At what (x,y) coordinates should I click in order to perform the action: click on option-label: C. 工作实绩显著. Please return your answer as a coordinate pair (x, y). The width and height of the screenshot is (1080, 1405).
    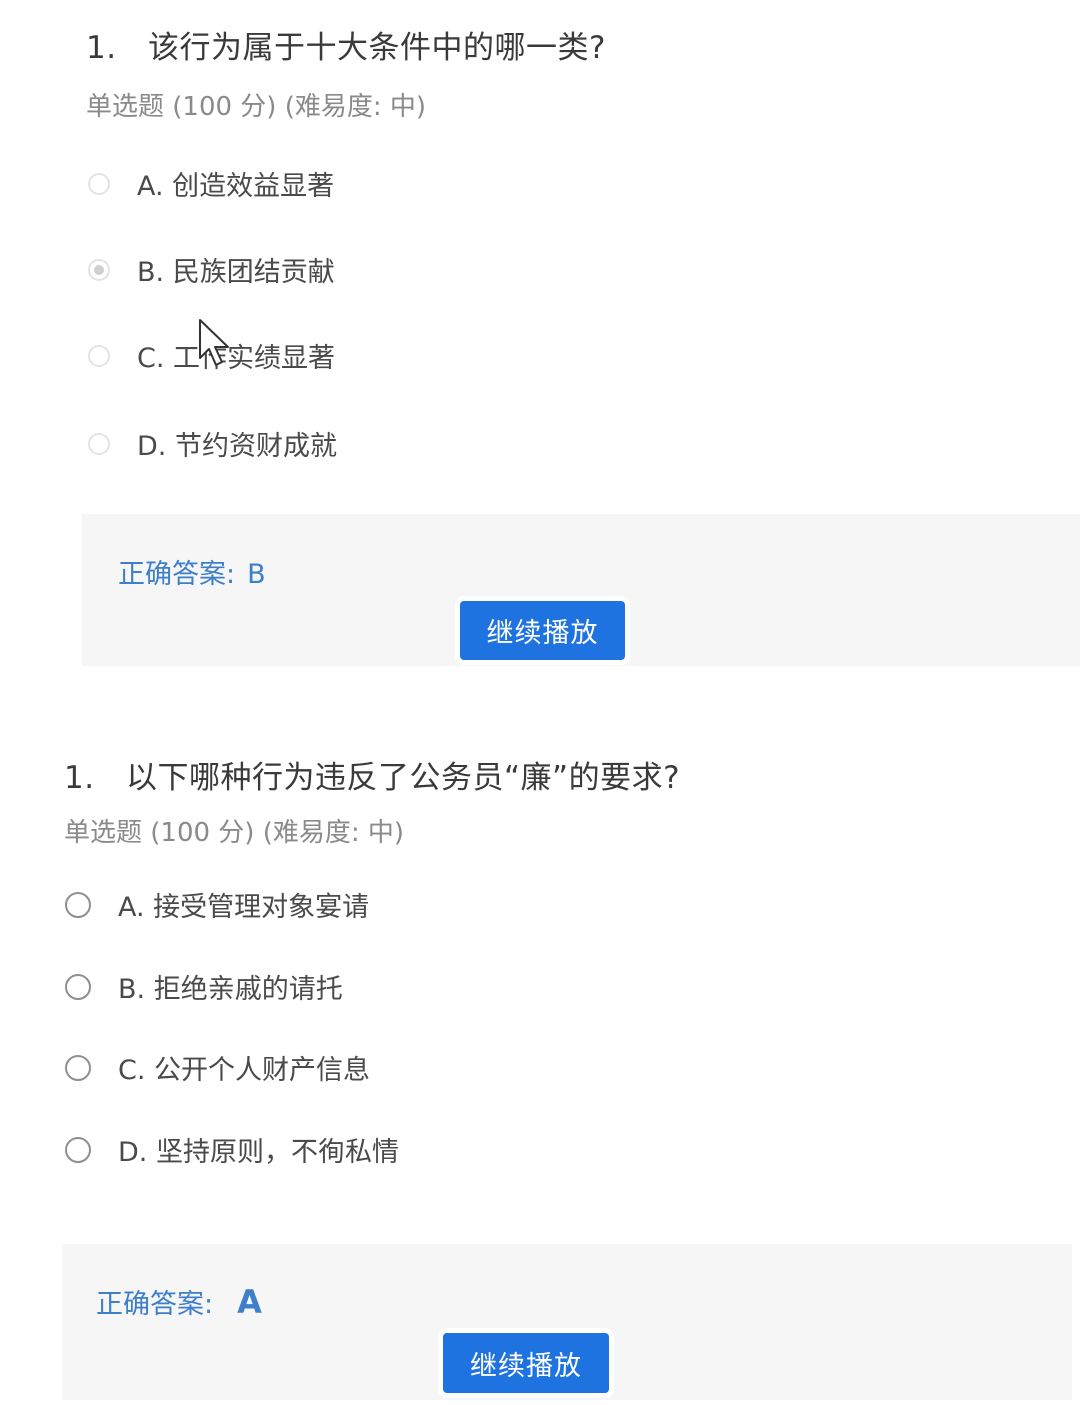
    Looking at the image, I should click on (236, 358).